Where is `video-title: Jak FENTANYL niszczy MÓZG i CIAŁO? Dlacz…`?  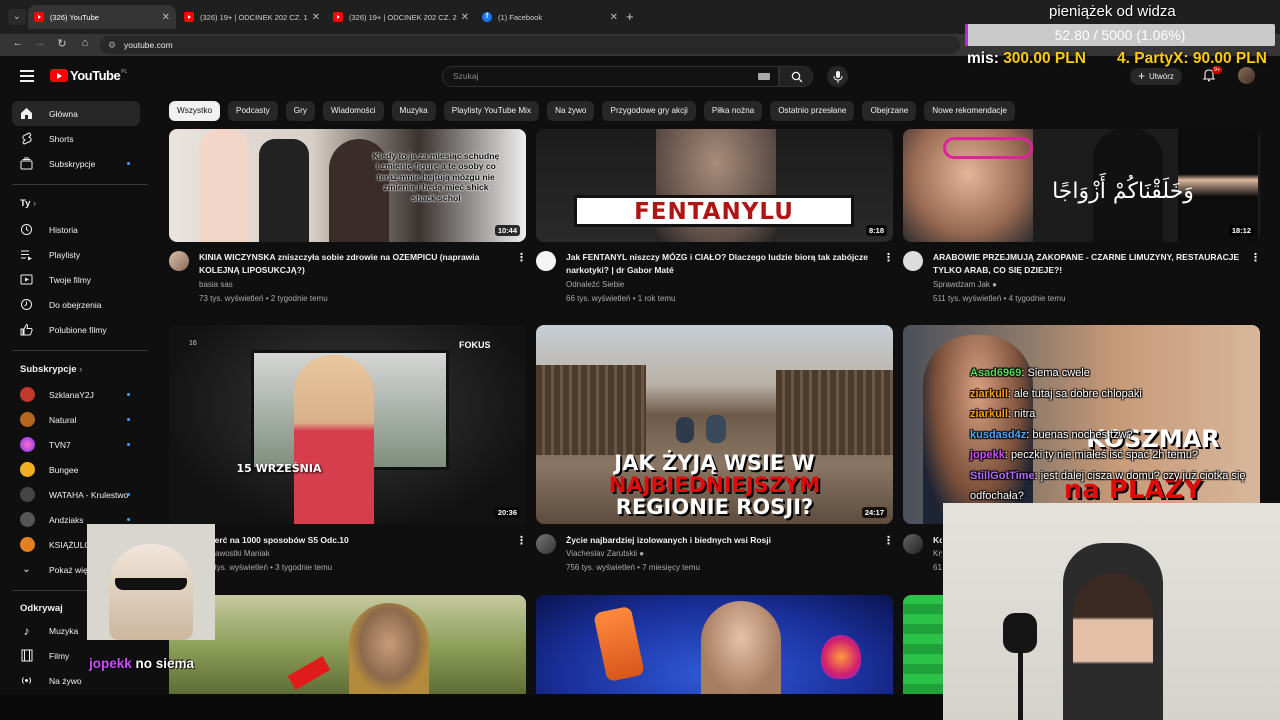 video-title: Jak FENTANYL niszczy MÓZG i CIAŁO? Dlacz… is located at coordinates (724, 264).